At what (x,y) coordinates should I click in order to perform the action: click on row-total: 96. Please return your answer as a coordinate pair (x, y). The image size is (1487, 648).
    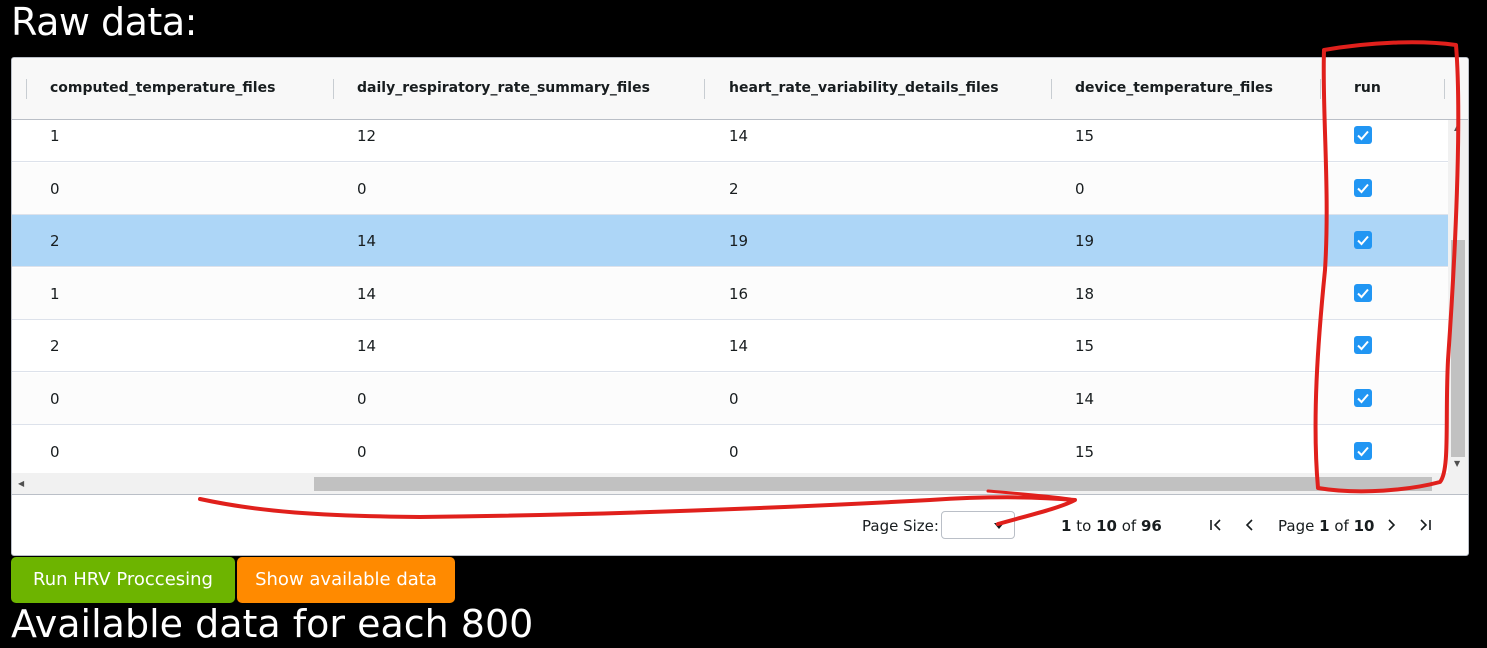
    Looking at the image, I should click on (1151, 526).